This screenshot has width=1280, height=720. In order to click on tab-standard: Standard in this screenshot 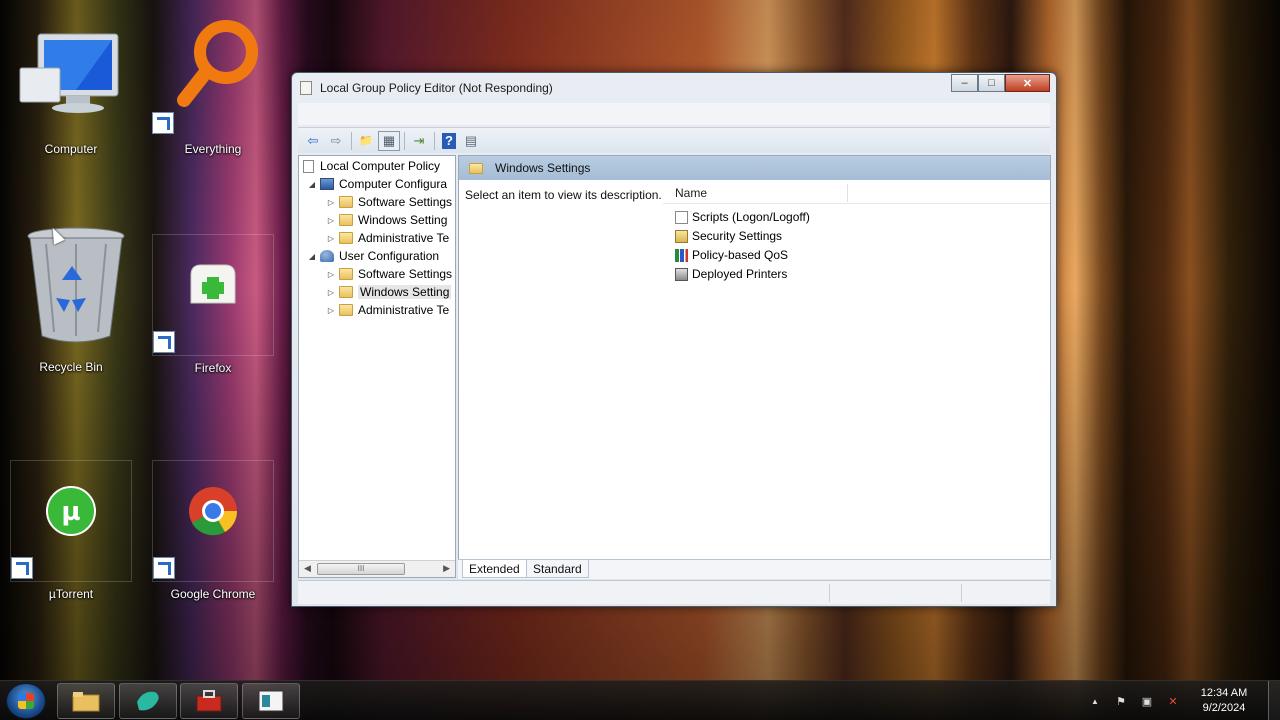, I will do `click(557, 569)`.